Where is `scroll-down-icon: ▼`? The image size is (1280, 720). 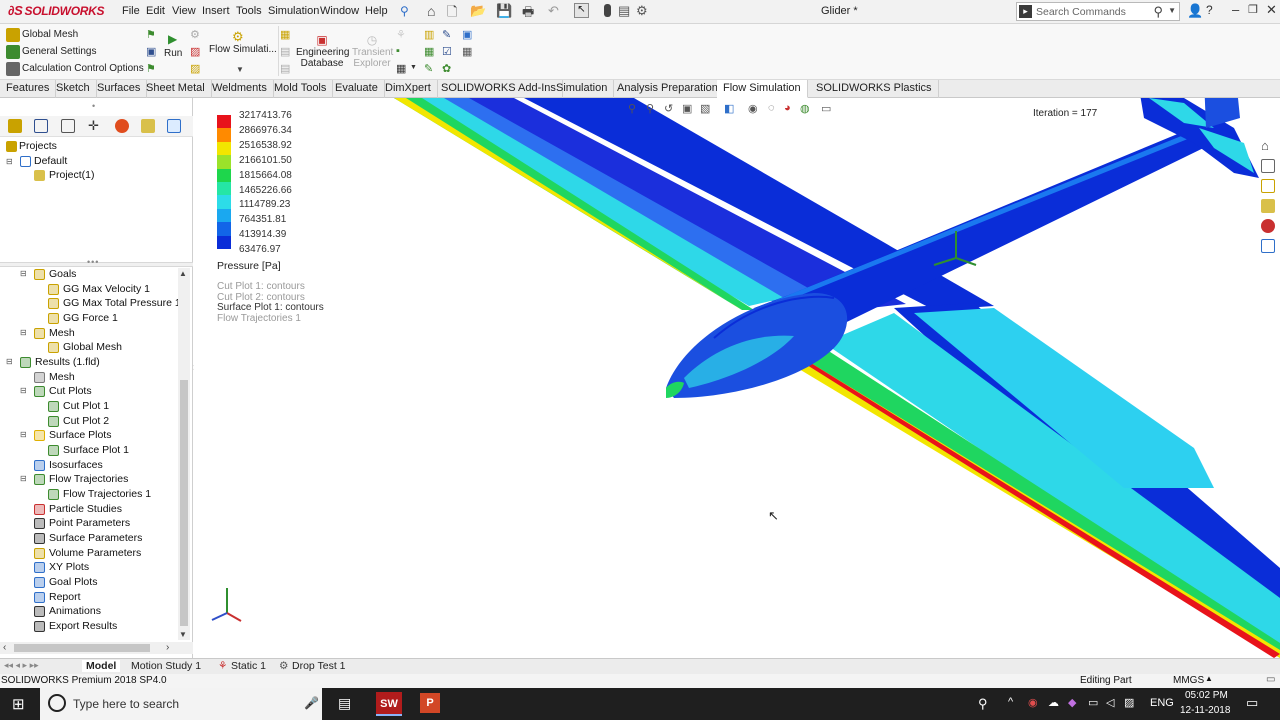
scroll-down-icon: ▼ is located at coordinates (183, 634).